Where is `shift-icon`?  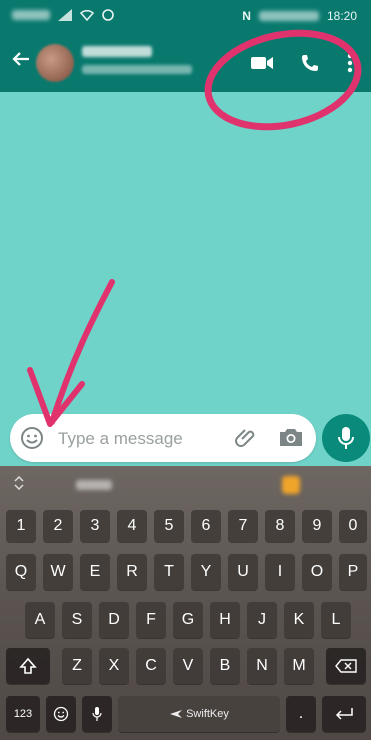
shift-icon is located at coordinates (28, 665).